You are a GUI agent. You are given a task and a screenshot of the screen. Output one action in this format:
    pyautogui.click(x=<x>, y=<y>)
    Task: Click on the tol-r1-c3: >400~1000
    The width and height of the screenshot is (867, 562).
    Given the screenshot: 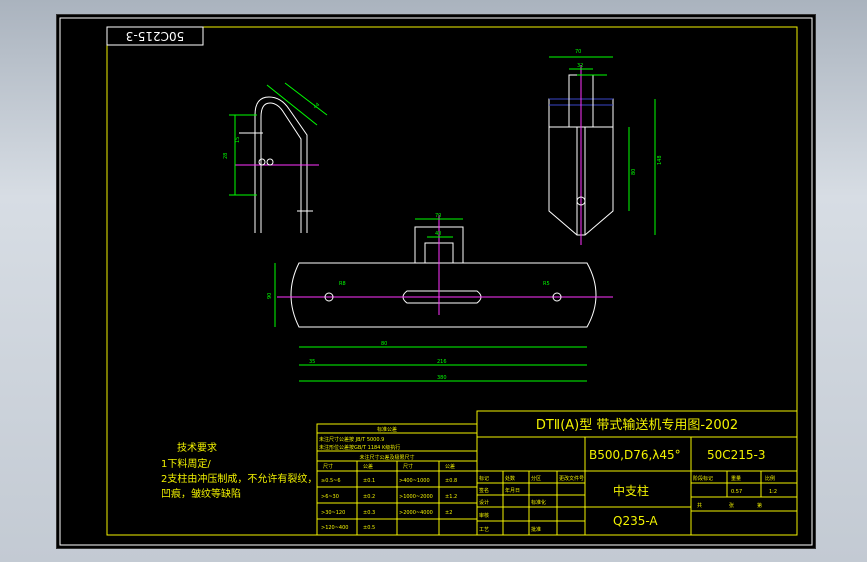 What is the action you would take?
    pyautogui.click(x=414, y=481)
    